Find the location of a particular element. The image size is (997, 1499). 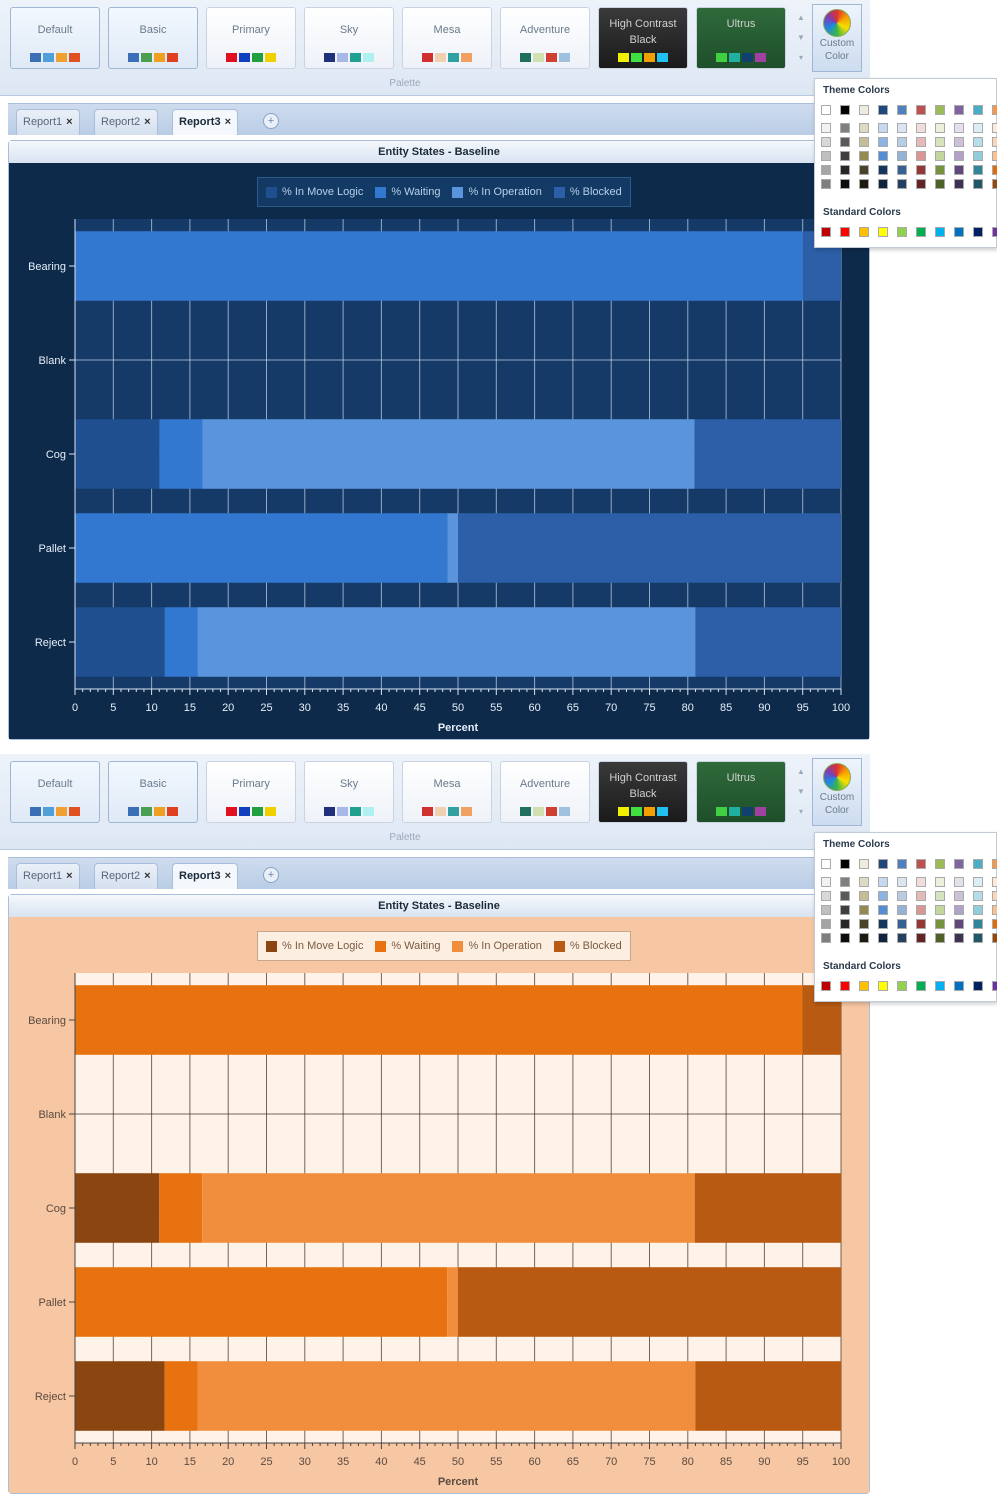

gallery-scroll: ▲ ▼ ▾ is located at coordinates (801, 39).